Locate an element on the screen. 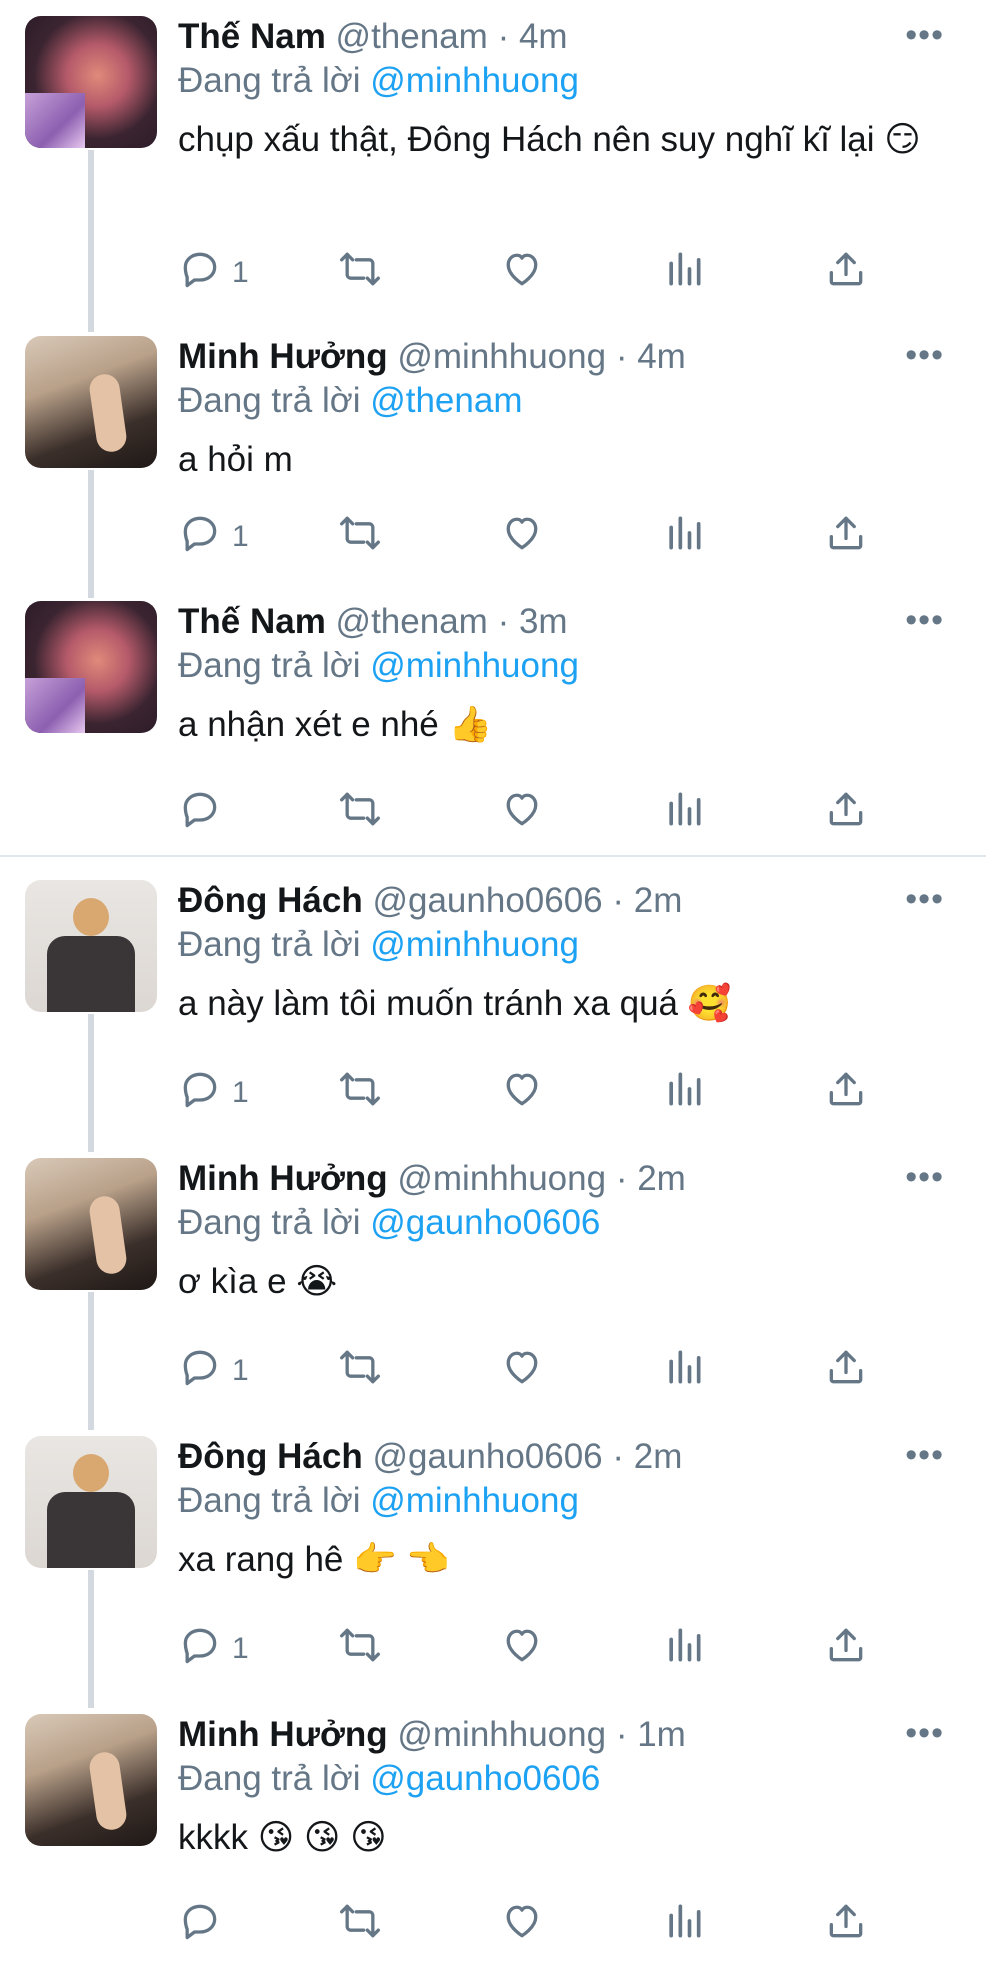  conversation-divider is located at coordinates (493, 856).